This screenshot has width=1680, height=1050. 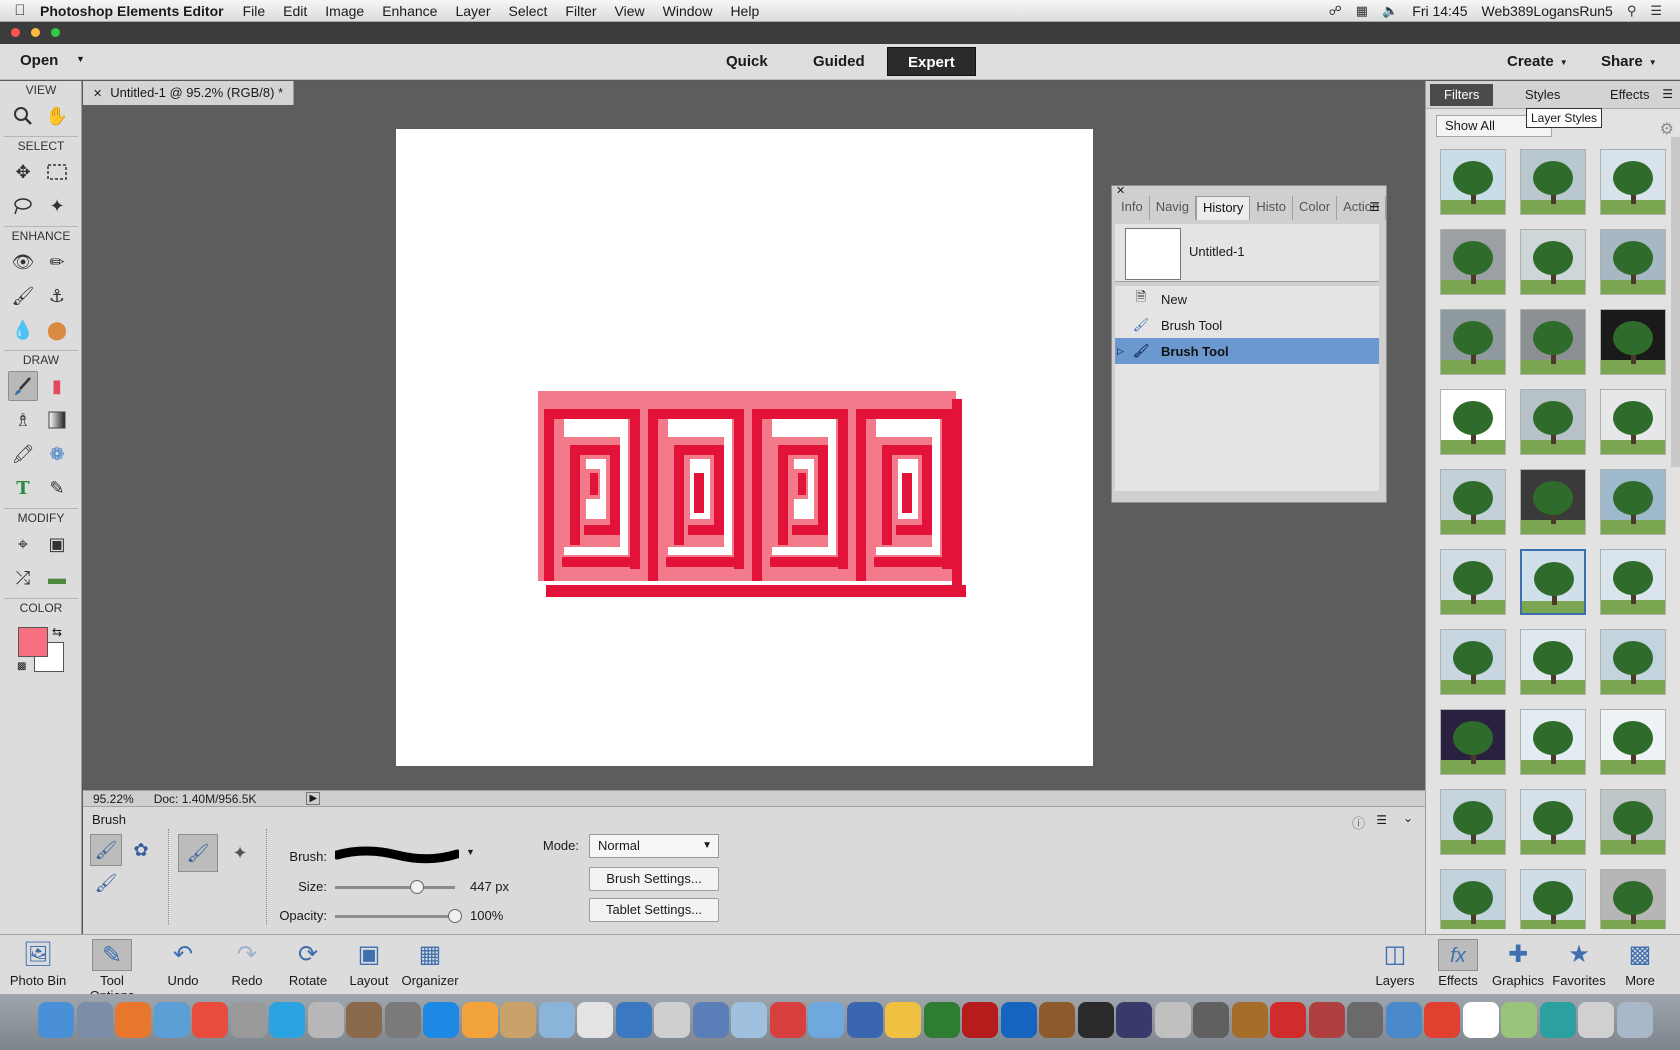 What do you see at coordinates (1547, 11) in the screenshot?
I see `user-name: Web389LogansRun5` at bounding box center [1547, 11].